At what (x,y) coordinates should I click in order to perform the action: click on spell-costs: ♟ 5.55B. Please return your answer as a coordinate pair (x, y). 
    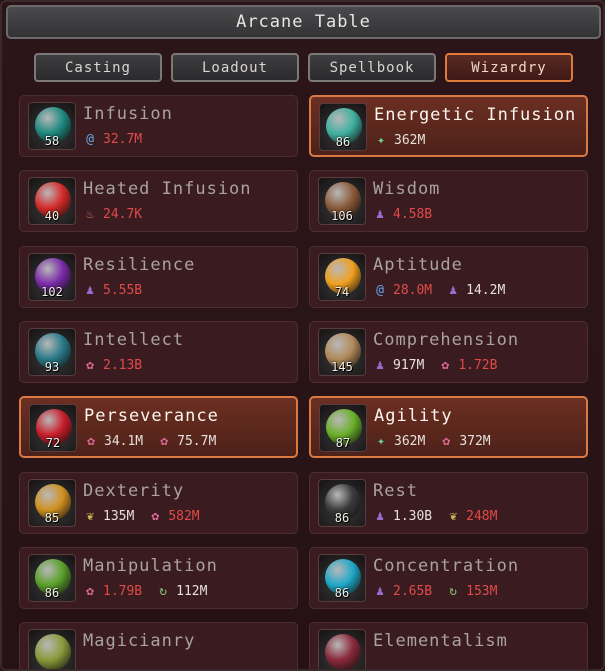
    Looking at the image, I should click on (112, 290).